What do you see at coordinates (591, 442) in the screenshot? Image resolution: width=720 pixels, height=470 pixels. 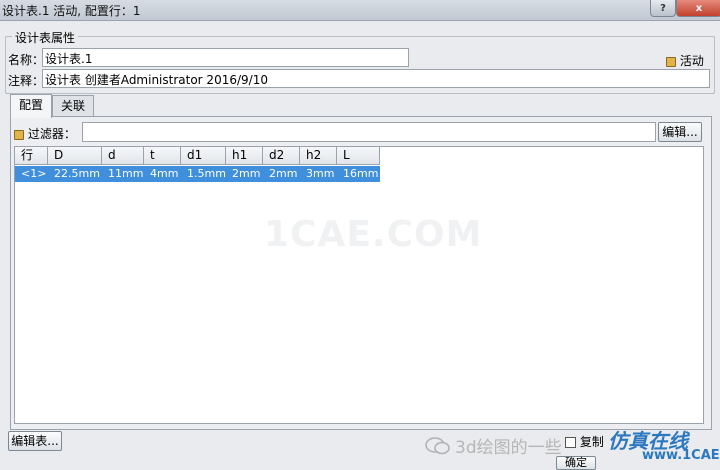 I see `copy-label: 复制` at bounding box center [591, 442].